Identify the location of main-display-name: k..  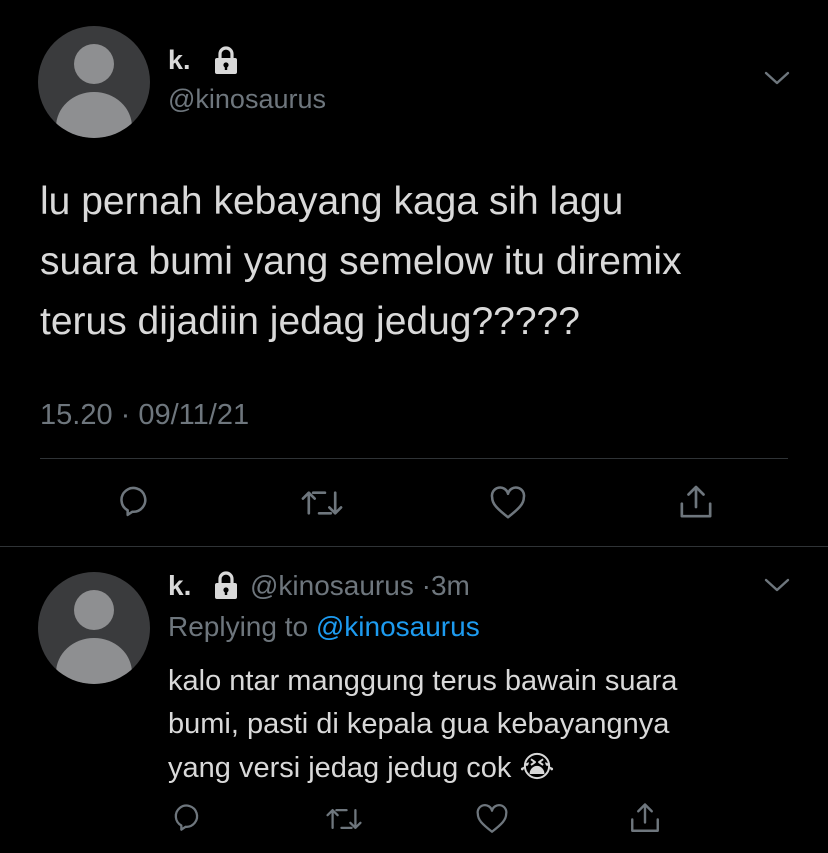
(179, 60).